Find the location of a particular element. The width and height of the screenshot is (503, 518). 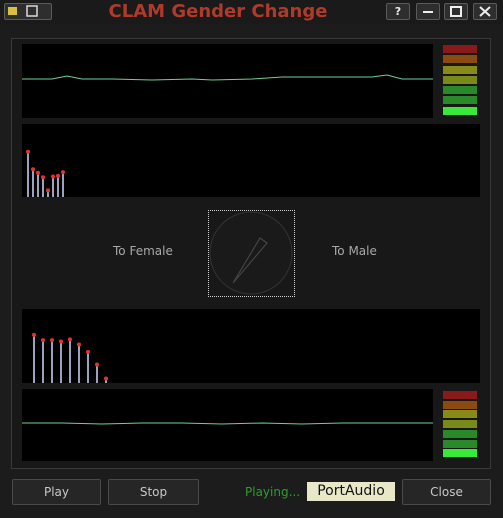

audio-backend-badge: PortAudio is located at coordinates (351, 491).